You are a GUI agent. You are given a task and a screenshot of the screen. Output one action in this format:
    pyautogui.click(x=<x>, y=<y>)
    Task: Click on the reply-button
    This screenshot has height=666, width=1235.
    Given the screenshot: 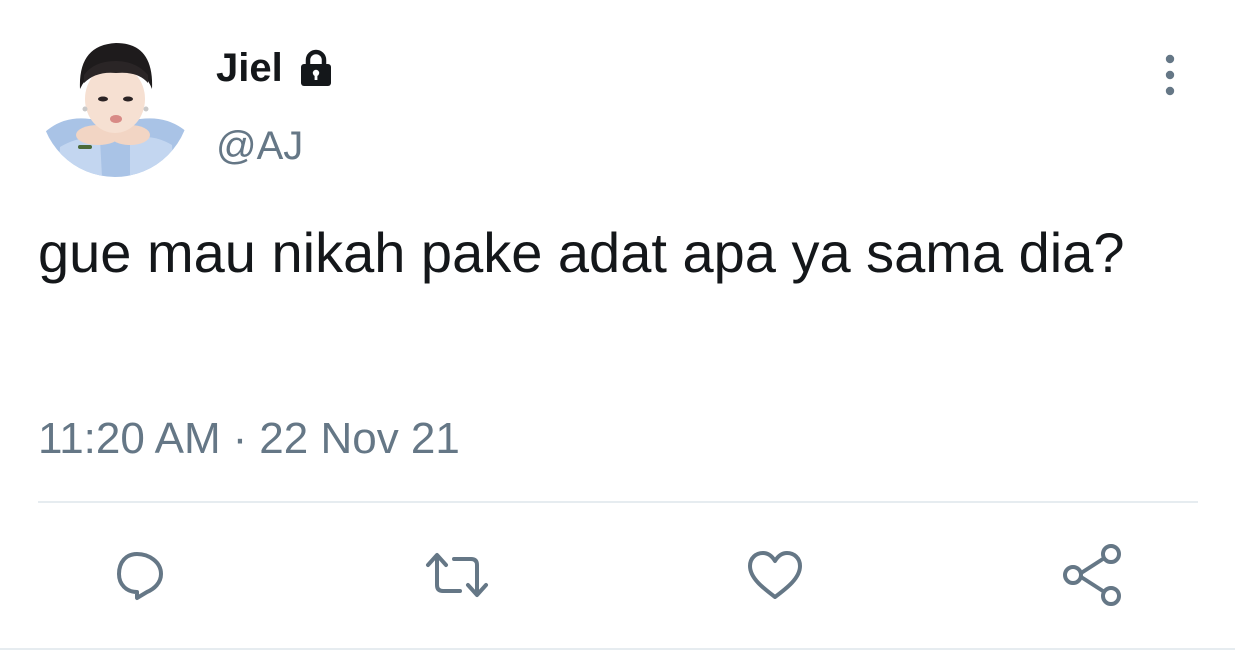 What is the action you would take?
    pyautogui.click(x=140, y=575)
    